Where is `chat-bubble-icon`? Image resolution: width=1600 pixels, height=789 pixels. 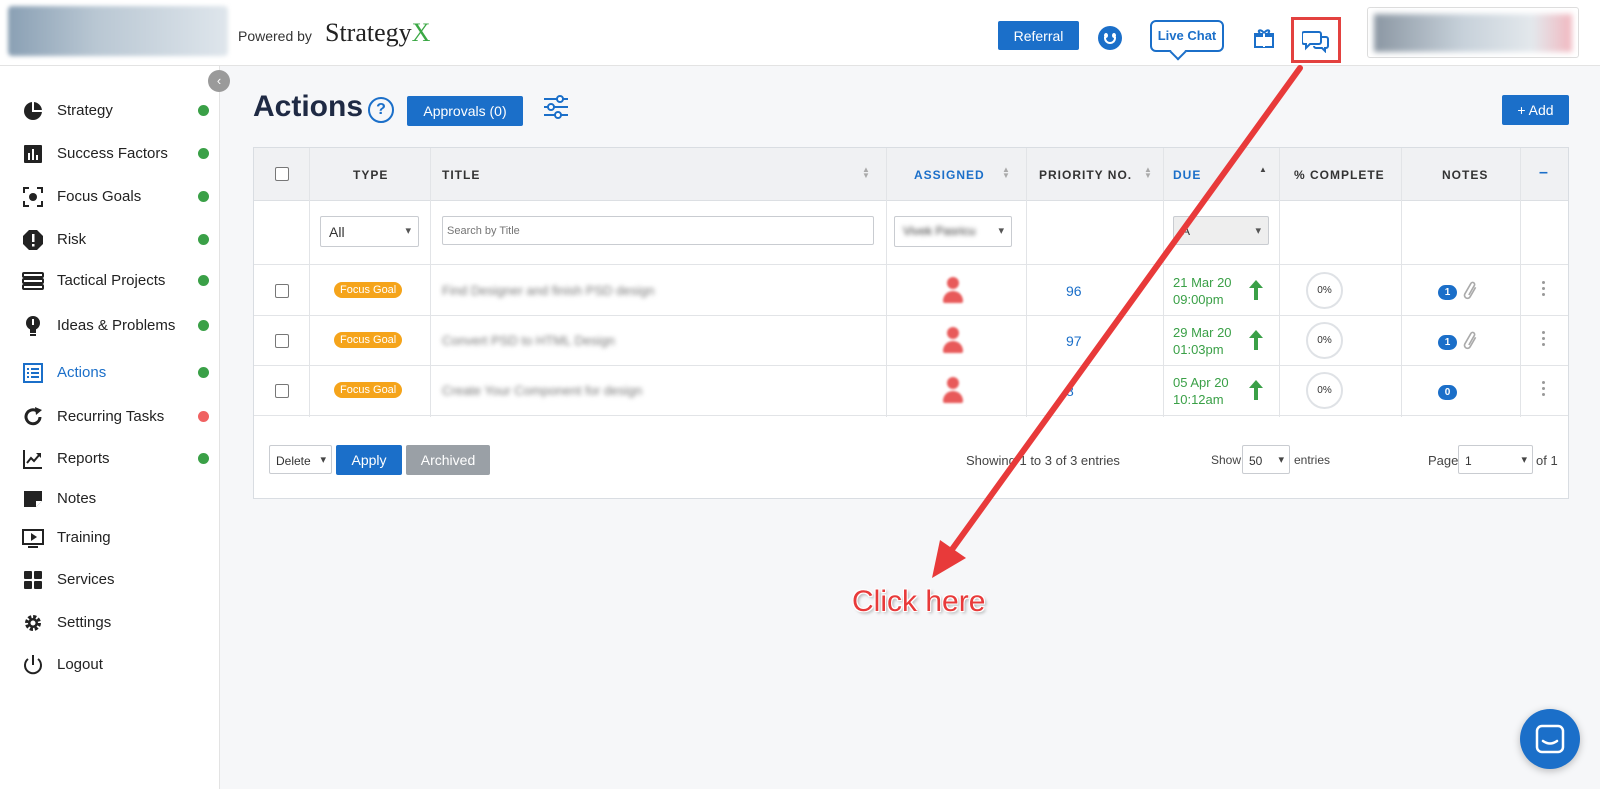
chat-bubble-icon is located at coordinates (1550, 739).